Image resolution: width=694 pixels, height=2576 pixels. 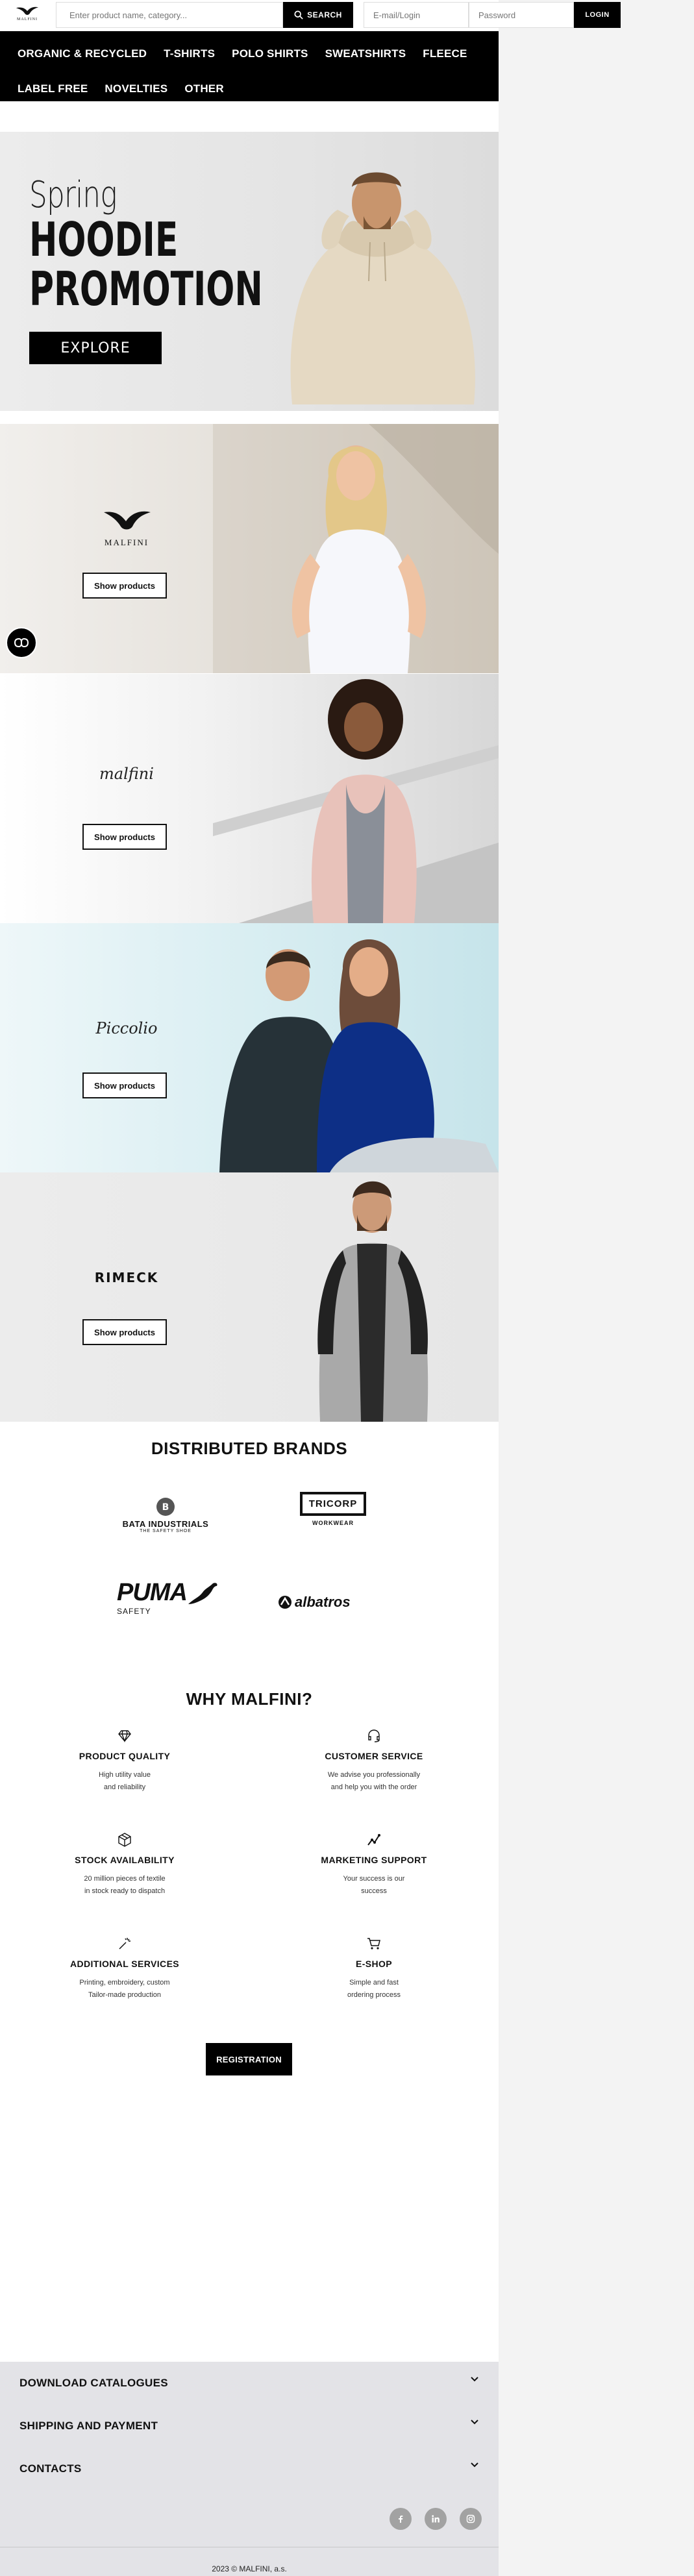 I want to click on login-button: LOGIN, so click(x=597, y=15).